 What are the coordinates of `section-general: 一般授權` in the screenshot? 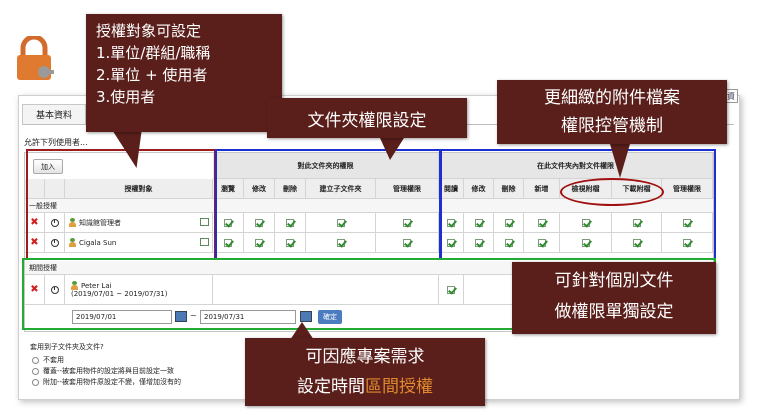 It's located at (369, 206).